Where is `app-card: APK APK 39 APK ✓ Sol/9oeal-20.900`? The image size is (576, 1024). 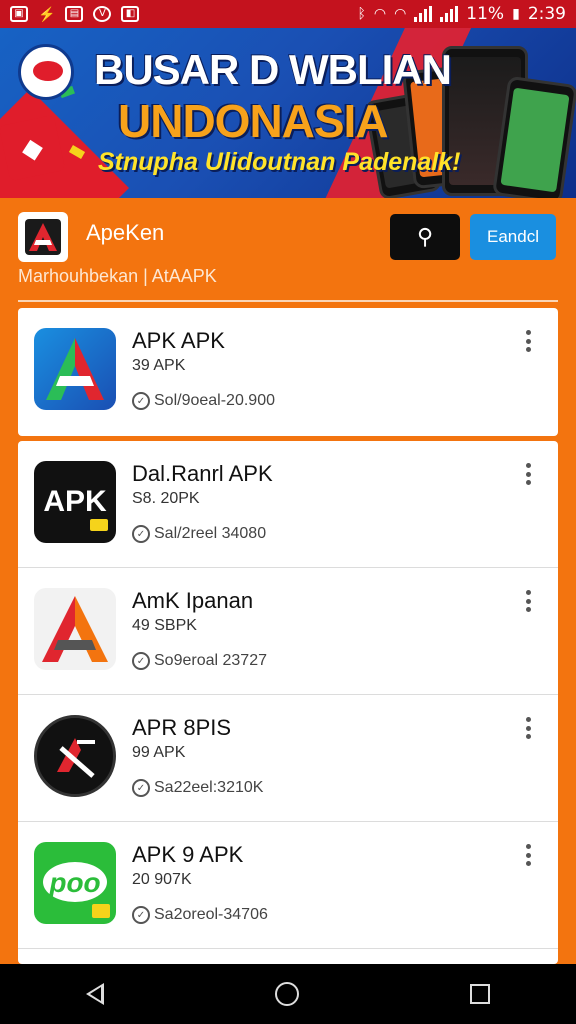 app-card: APK APK 39 APK ✓ Sol/9oeal-20.900 is located at coordinates (288, 372).